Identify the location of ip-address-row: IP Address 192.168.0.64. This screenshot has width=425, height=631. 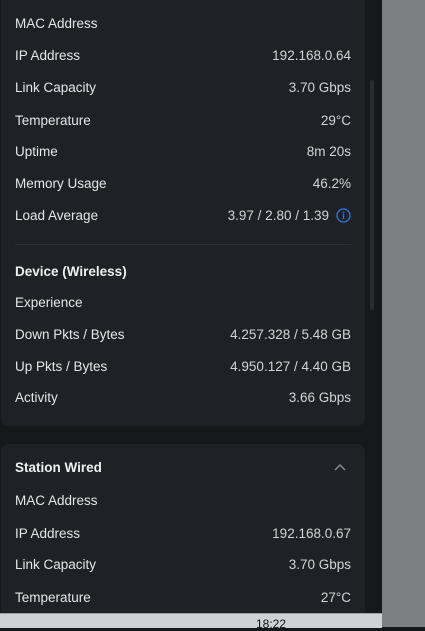
(183, 55).